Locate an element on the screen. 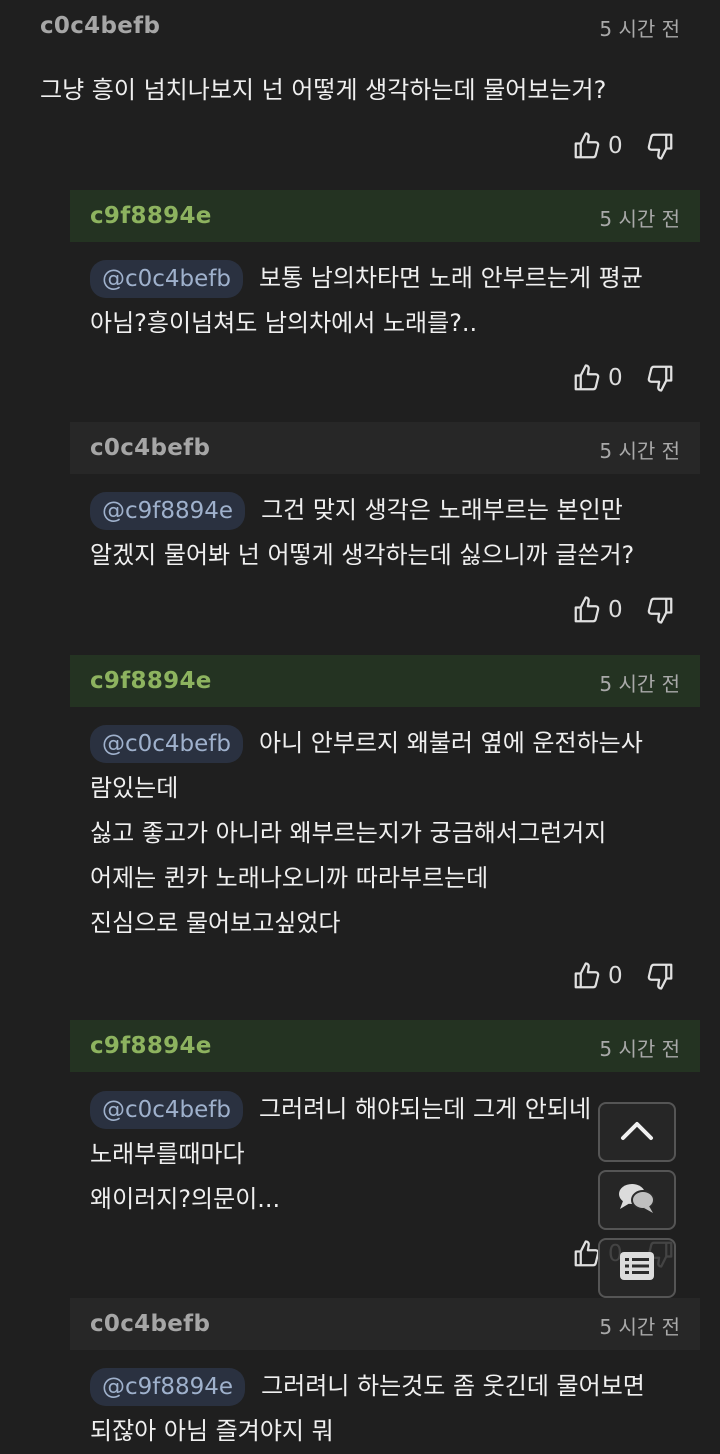  comment-text-line: 되잖아 아님 즐겨야지 뭐 is located at coordinates (212, 1431).